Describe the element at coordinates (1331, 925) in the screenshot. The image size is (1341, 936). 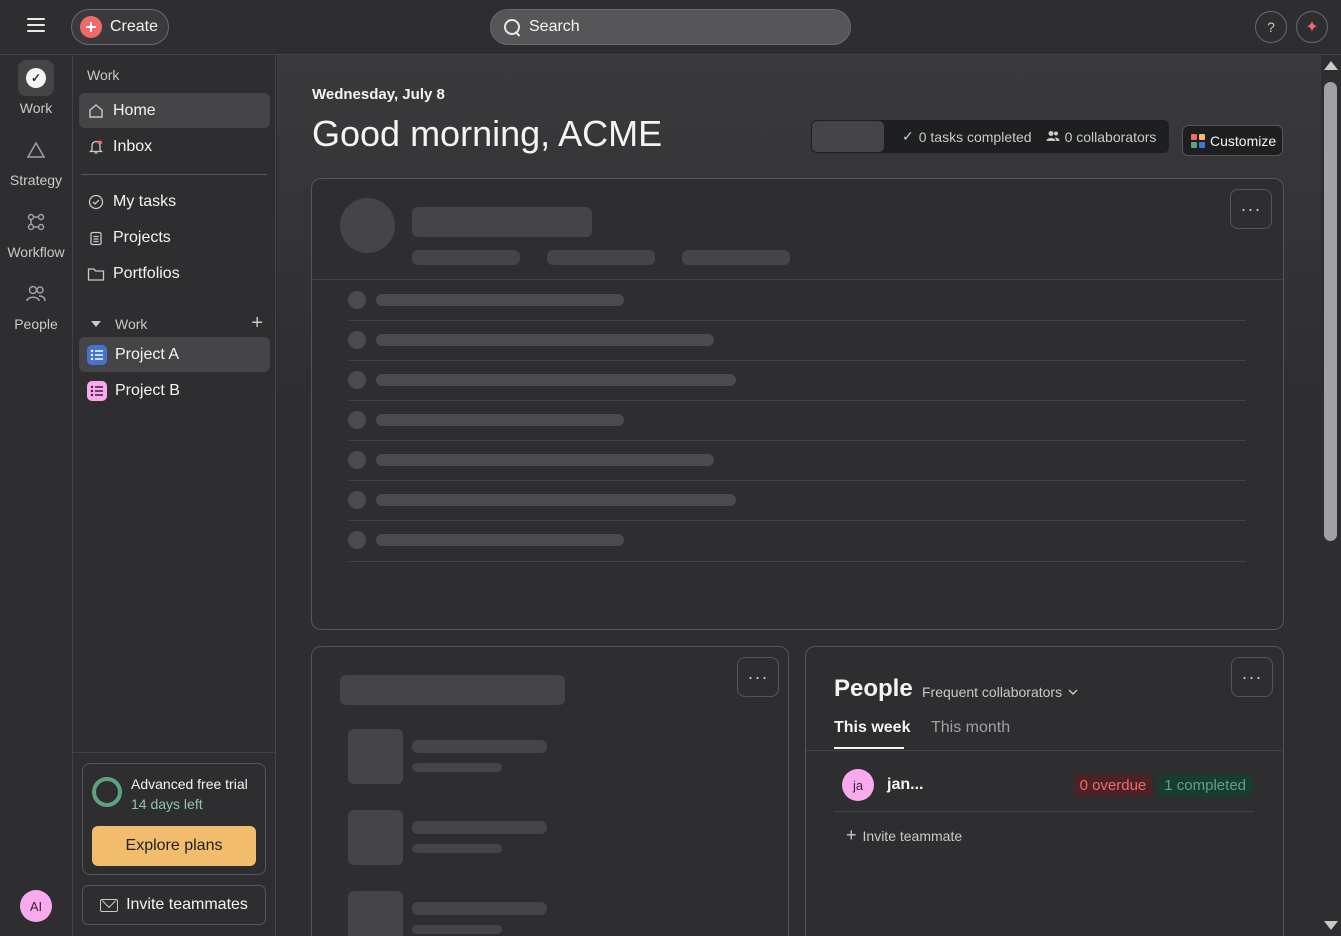
I see `scroll-down-arrow-icon` at that location.